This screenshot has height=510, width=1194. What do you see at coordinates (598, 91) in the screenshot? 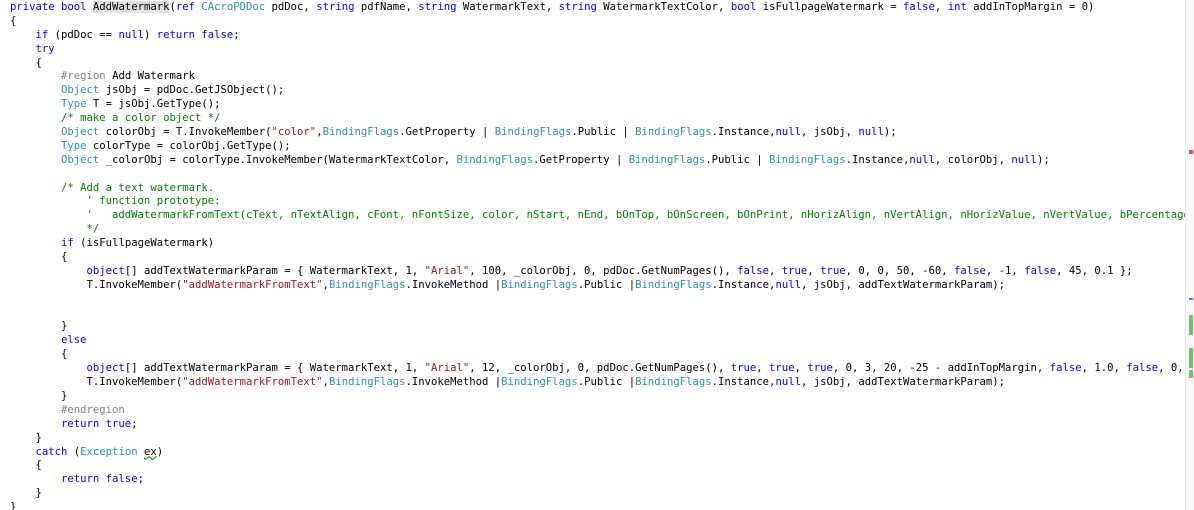
I see `code-line: Object jsObj = pdDoc.GetJSObject();` at bounding box center [598, 91].